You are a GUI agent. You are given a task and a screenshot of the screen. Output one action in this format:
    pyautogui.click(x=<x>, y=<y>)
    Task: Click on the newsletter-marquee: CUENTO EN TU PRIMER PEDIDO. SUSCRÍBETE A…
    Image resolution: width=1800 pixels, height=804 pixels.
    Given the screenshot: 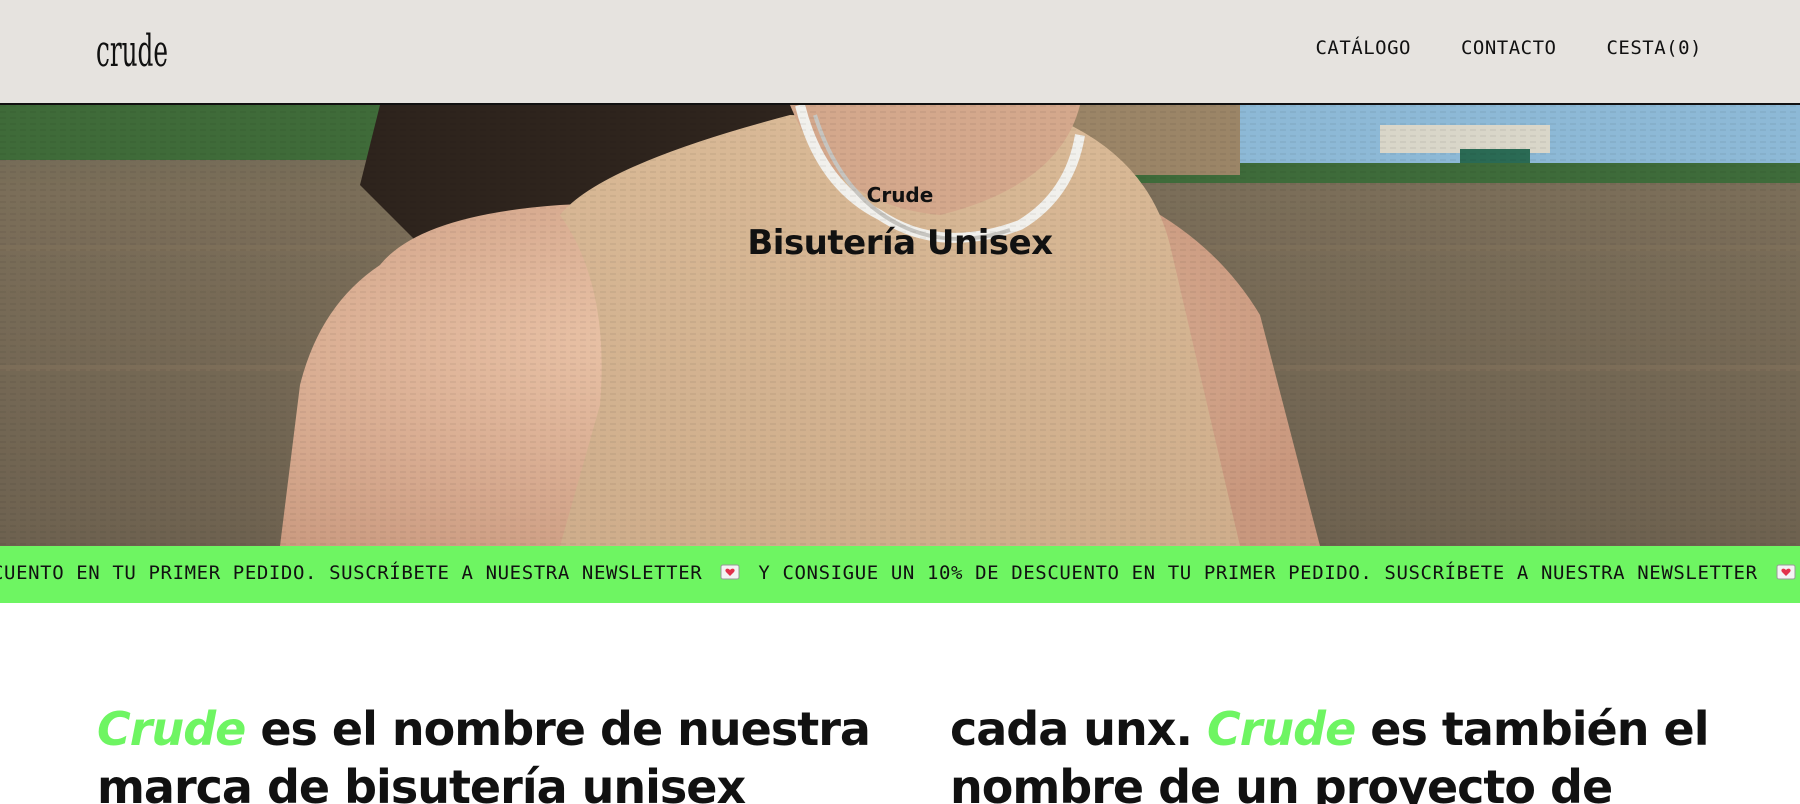 What is the action you would take?
    pyautogui.click(x=900, y=574)
    